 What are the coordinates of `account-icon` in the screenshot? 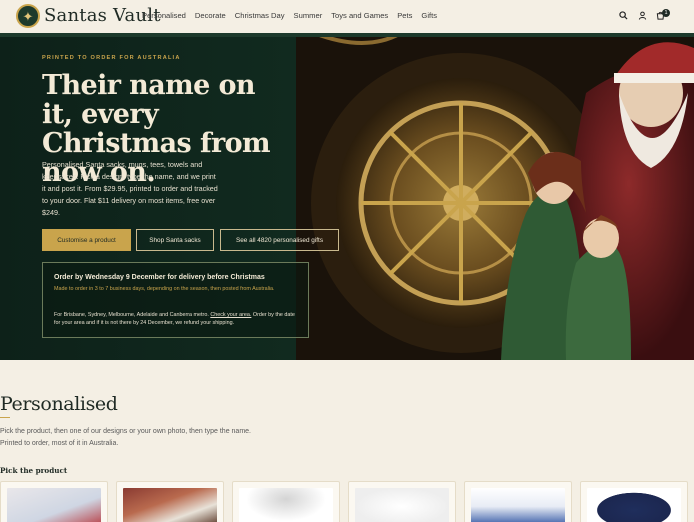 It's located at (642, 16).